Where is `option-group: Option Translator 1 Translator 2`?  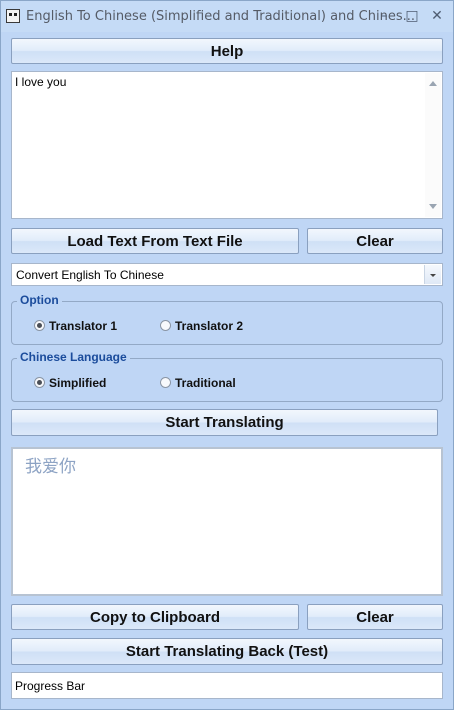
option-group: Option Translator 1 Translator 2 is located at coordinates (227, 319).